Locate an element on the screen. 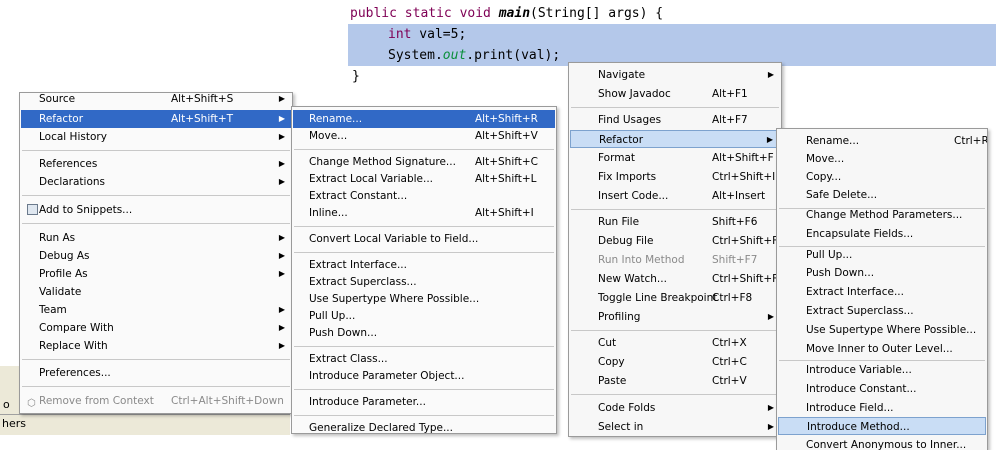 The image size is (1000, 450). menu-item-run-as: Run As ▶ is located at coordinates (156, 238).